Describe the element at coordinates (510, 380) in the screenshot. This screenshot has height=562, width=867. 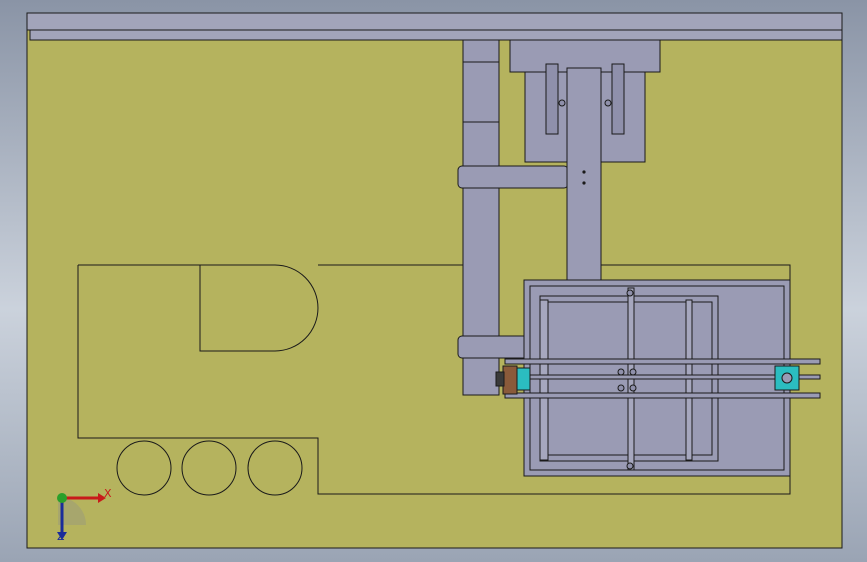
I see `brown-end-block` at that location.